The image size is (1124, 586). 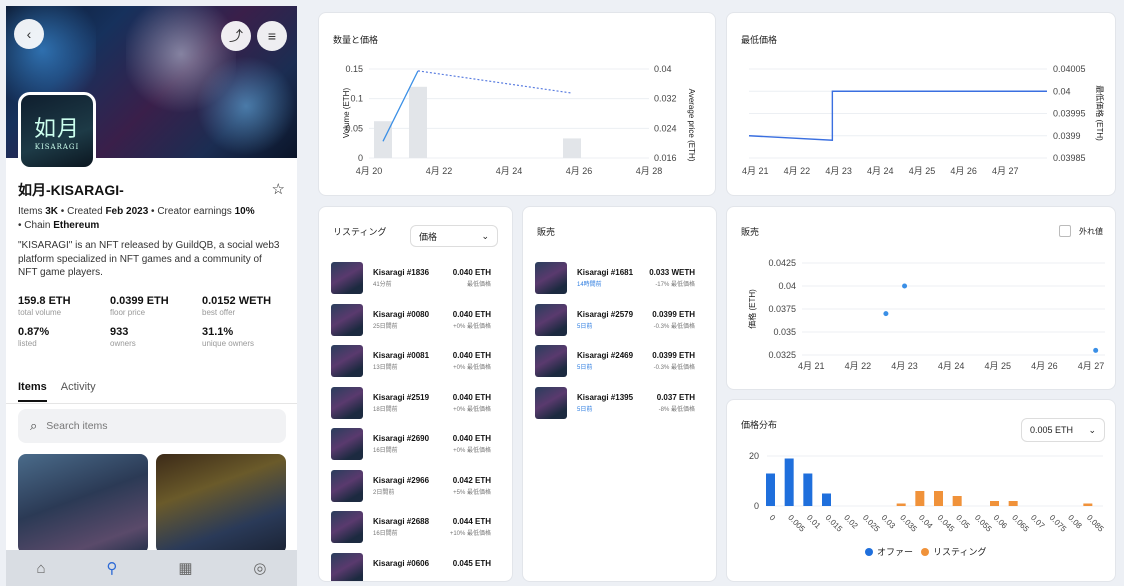 What do you see at coordinates (382, 285) in the screenshot?
I see `nft-time: 41分前` at bounding box center [382, 285].